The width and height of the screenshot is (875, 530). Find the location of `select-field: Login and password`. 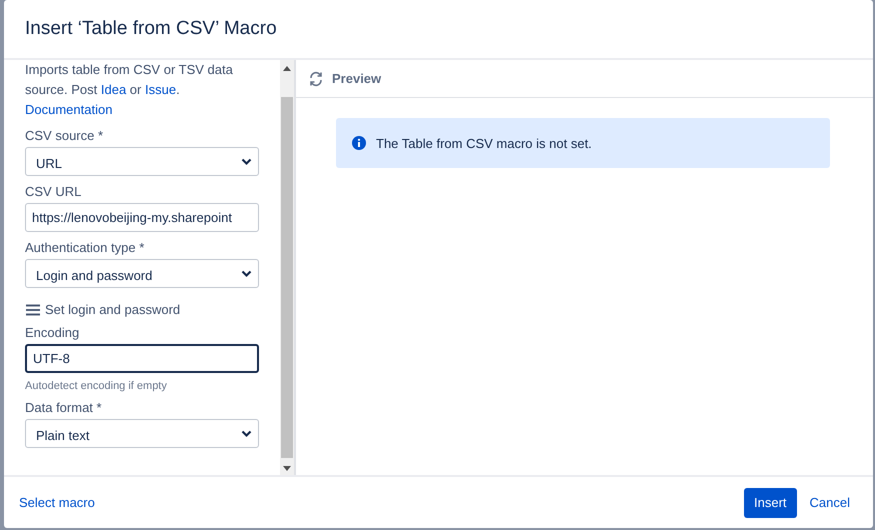

select-field: Login and password is located at coordinates (142, 273).